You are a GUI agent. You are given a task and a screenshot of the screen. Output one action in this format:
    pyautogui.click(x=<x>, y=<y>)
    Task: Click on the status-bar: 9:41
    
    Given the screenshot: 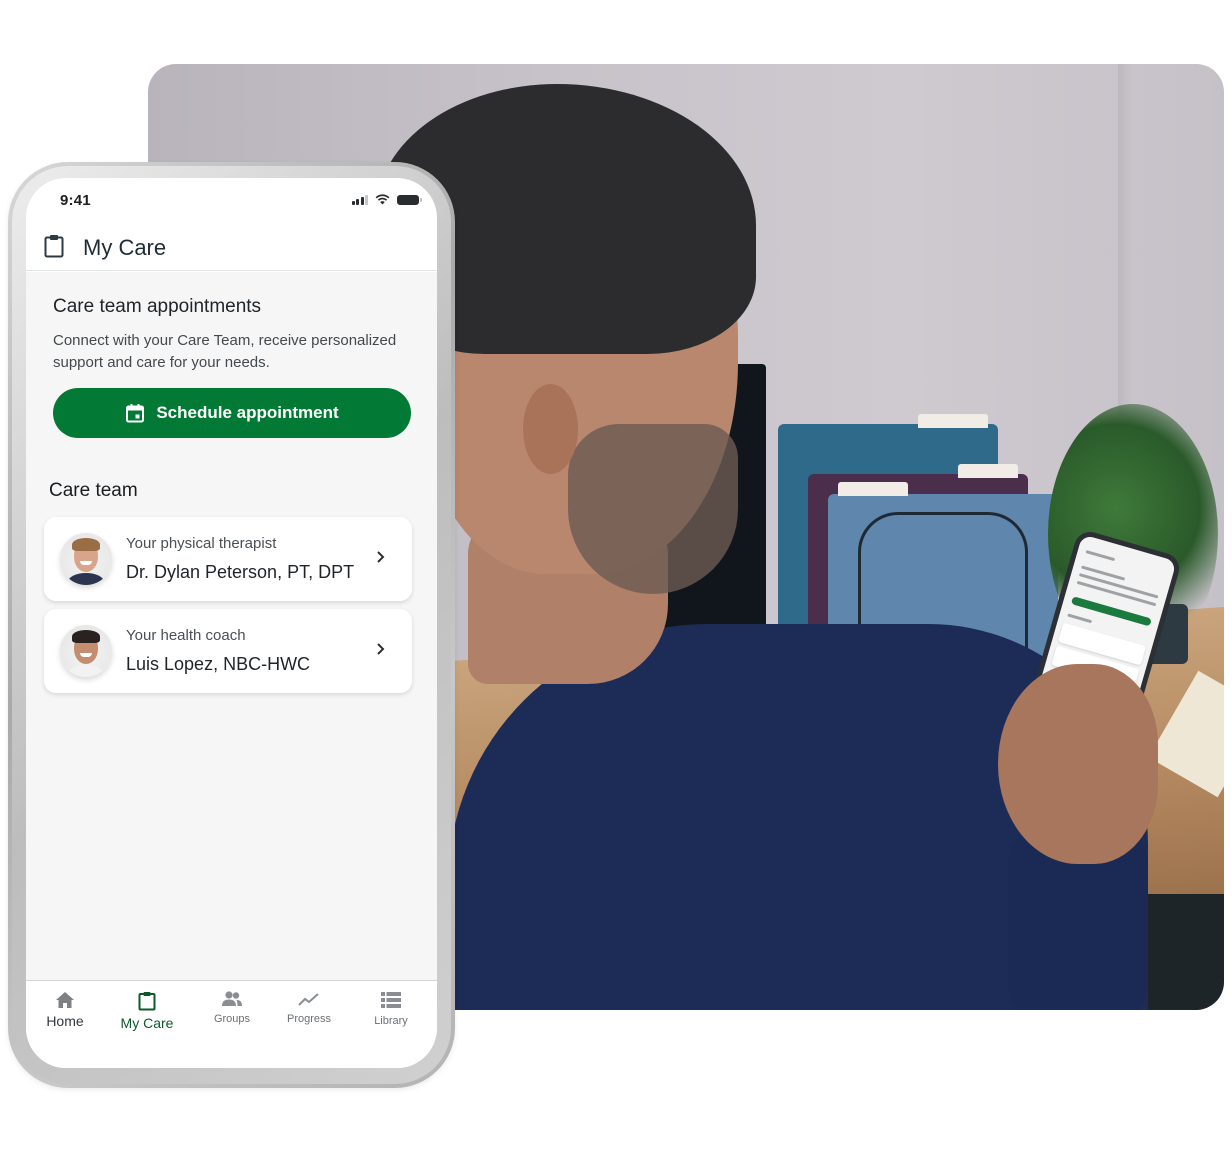 What is the action you would take?
    pyautogui.click(x=231, y=202)
    